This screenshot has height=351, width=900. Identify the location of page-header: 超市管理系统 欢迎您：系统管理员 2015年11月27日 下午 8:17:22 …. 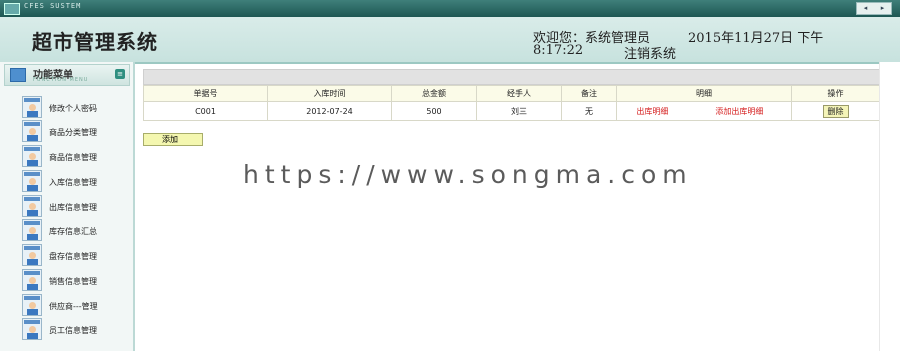
(450, 40).